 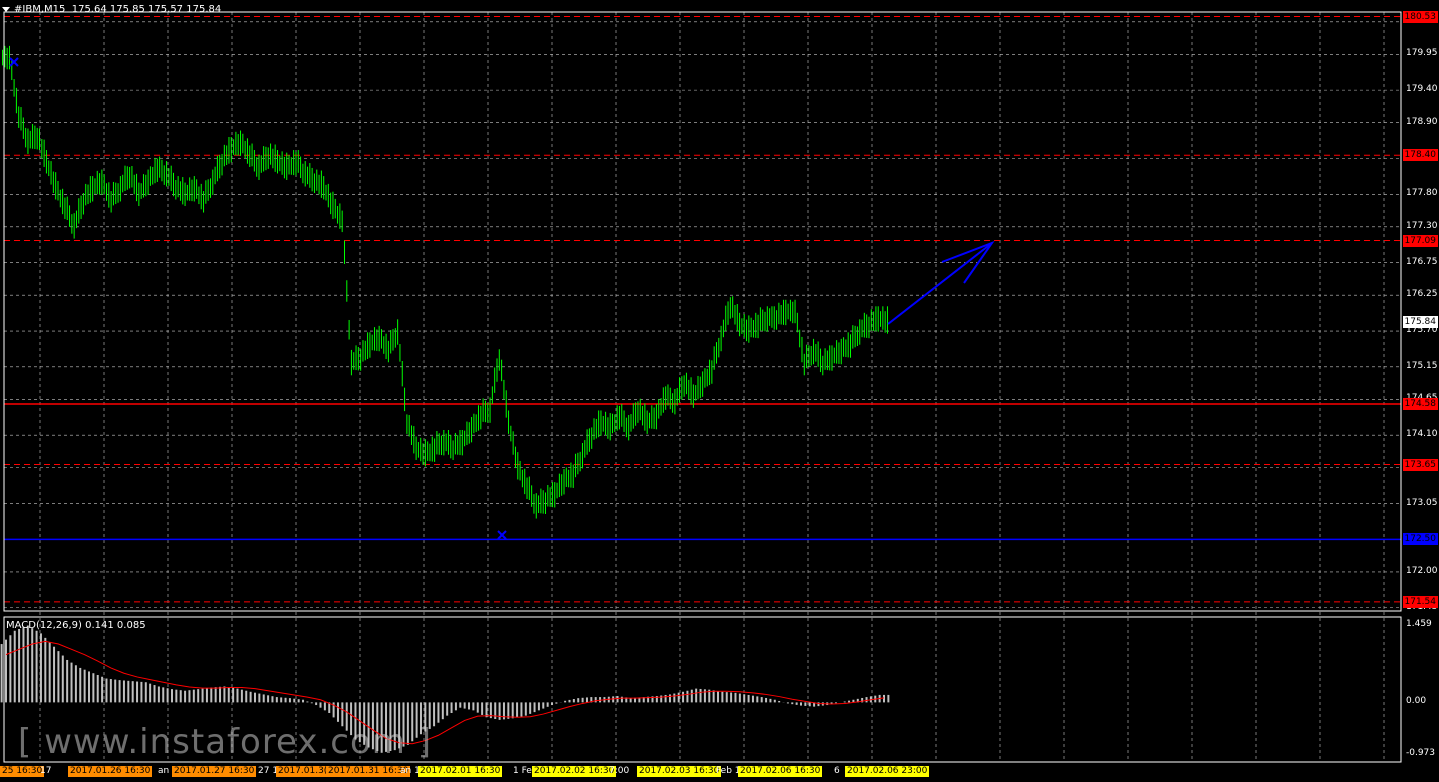 I want to click on price-tick-label: 179.40, so click(x=1422, y=89).